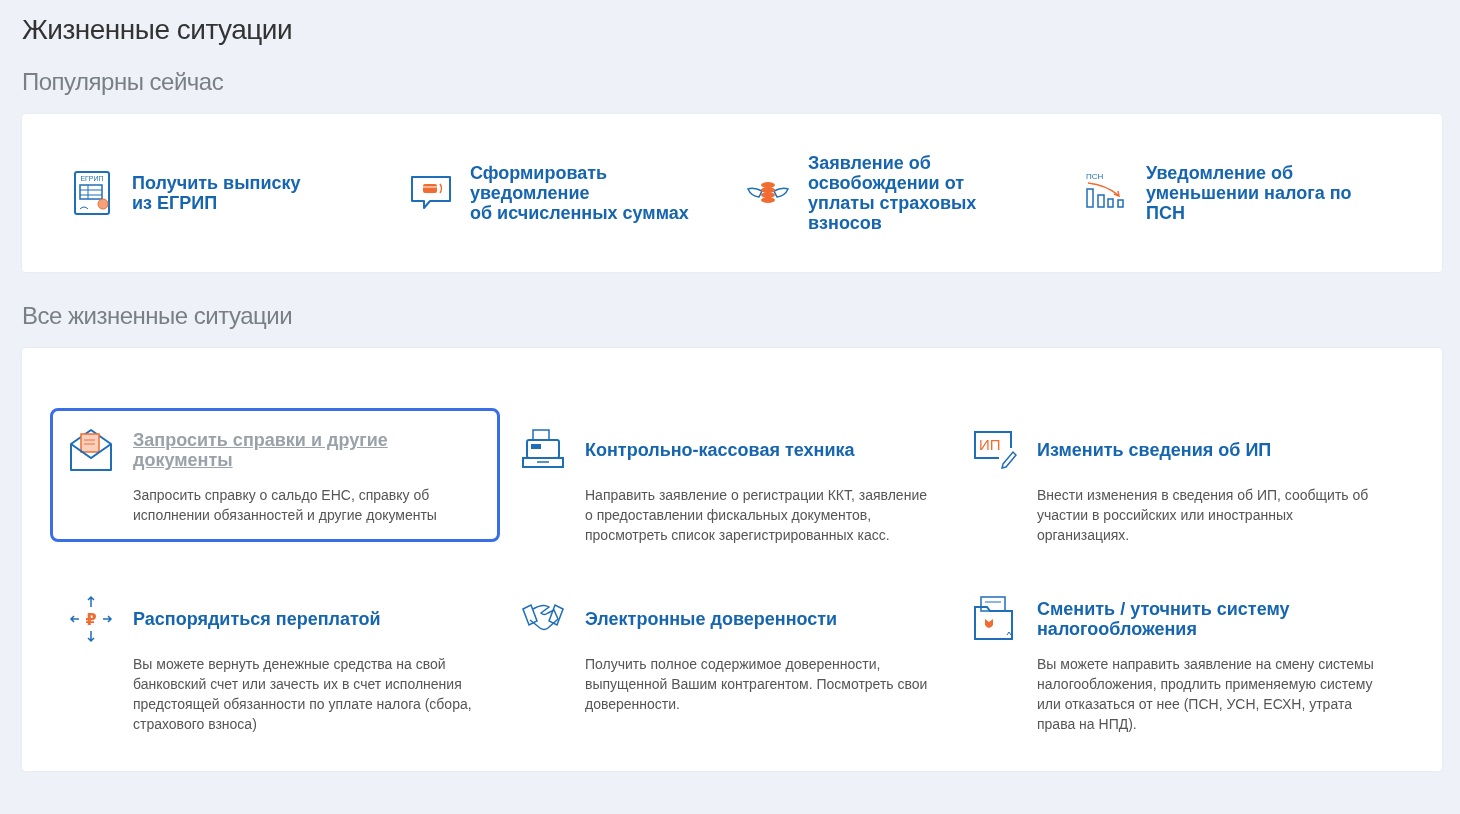  I want to click on section-heading: Популярны сейчас, so click(123, 82).